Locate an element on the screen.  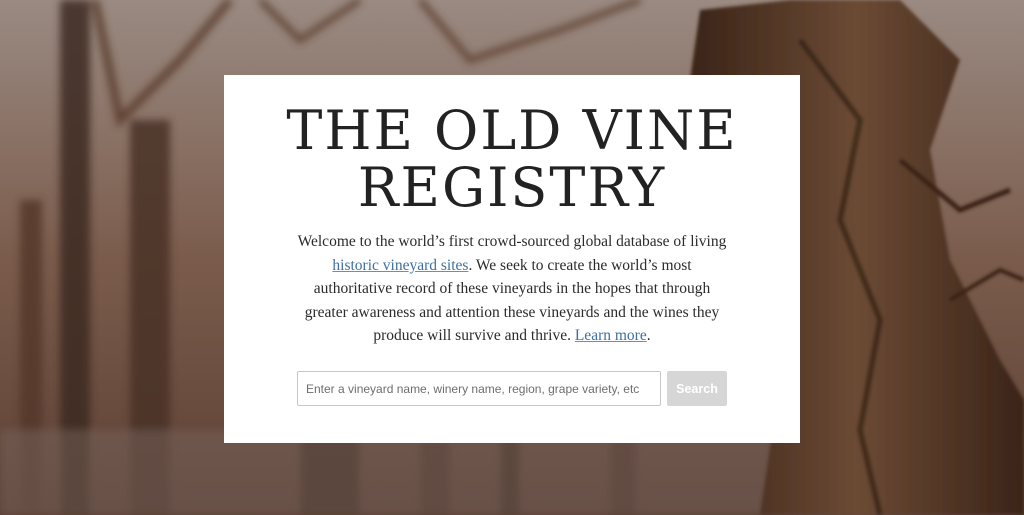
search-bar: Search is located at coordinates (512, 388).